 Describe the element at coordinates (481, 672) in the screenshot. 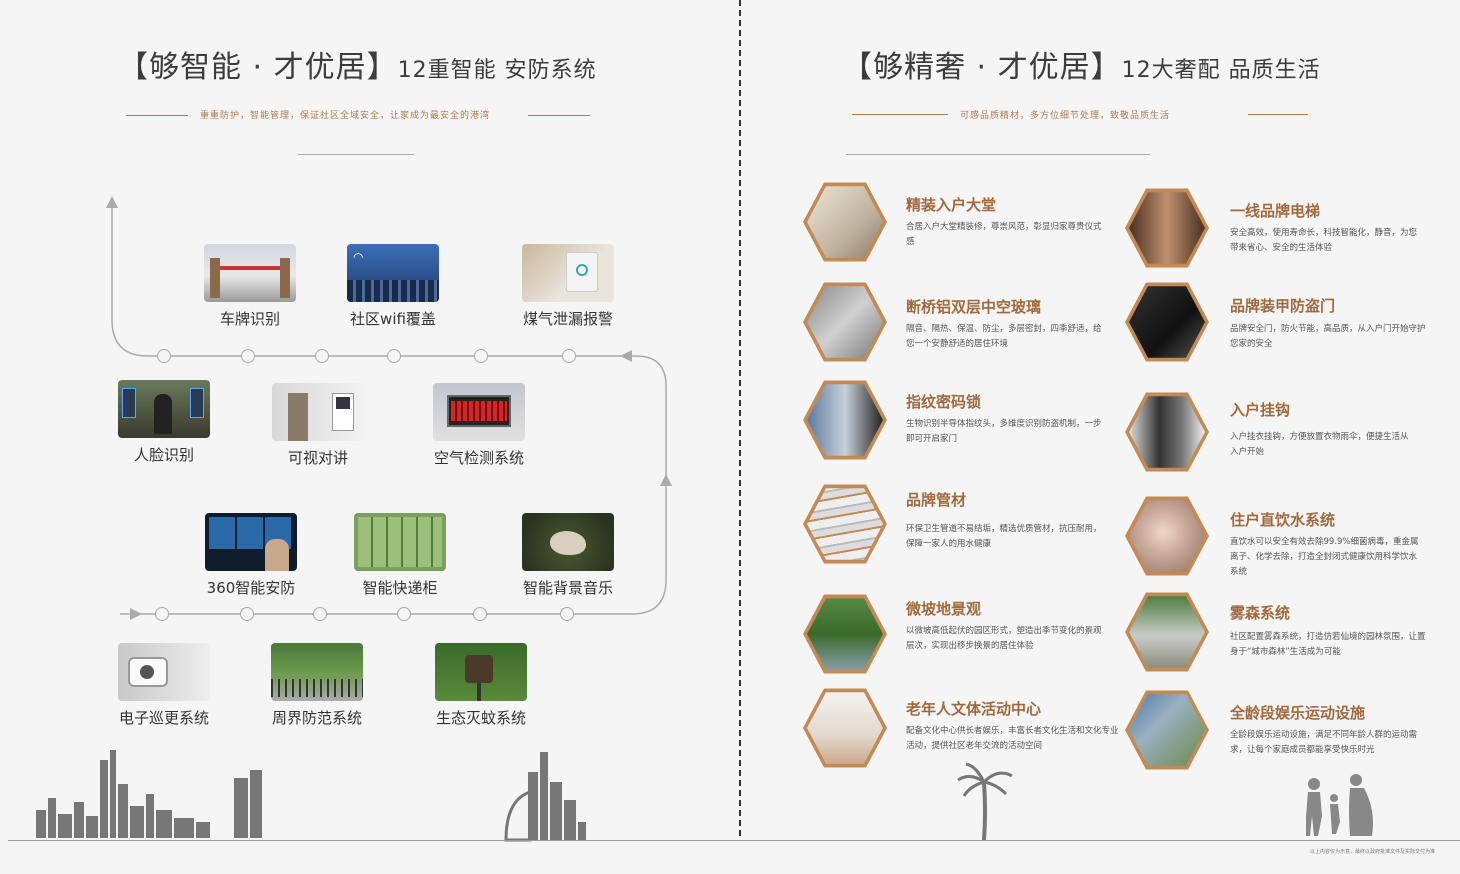

I see `mosquito-killer-icon` at that location.